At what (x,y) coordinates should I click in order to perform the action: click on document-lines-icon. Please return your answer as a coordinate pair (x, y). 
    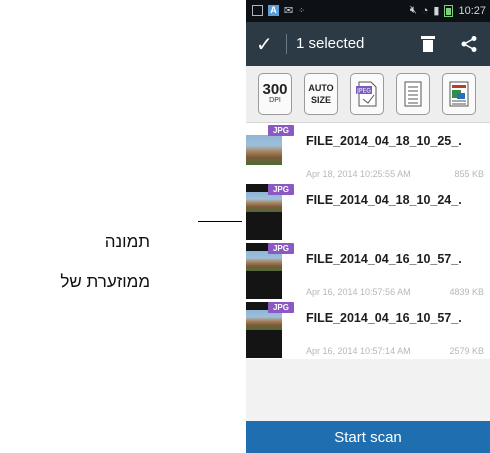
    Looking at the image, I should click on (413, 94).